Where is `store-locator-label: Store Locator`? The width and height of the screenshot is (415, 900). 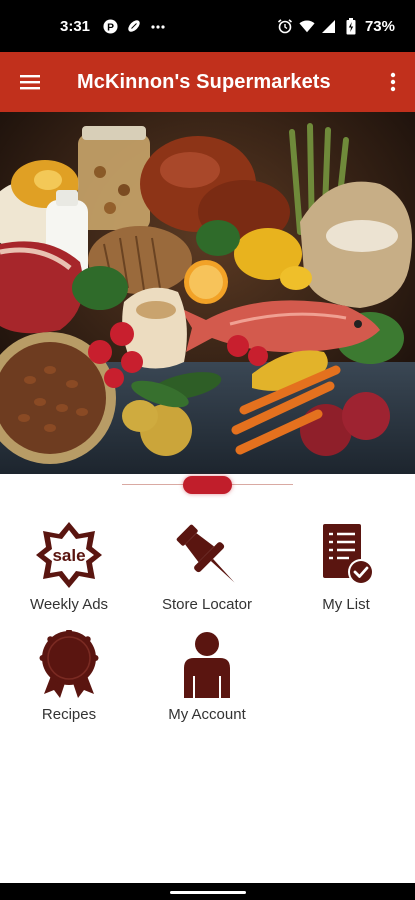
store-locator-label: Store Locator is located at coordinates (207, 604).